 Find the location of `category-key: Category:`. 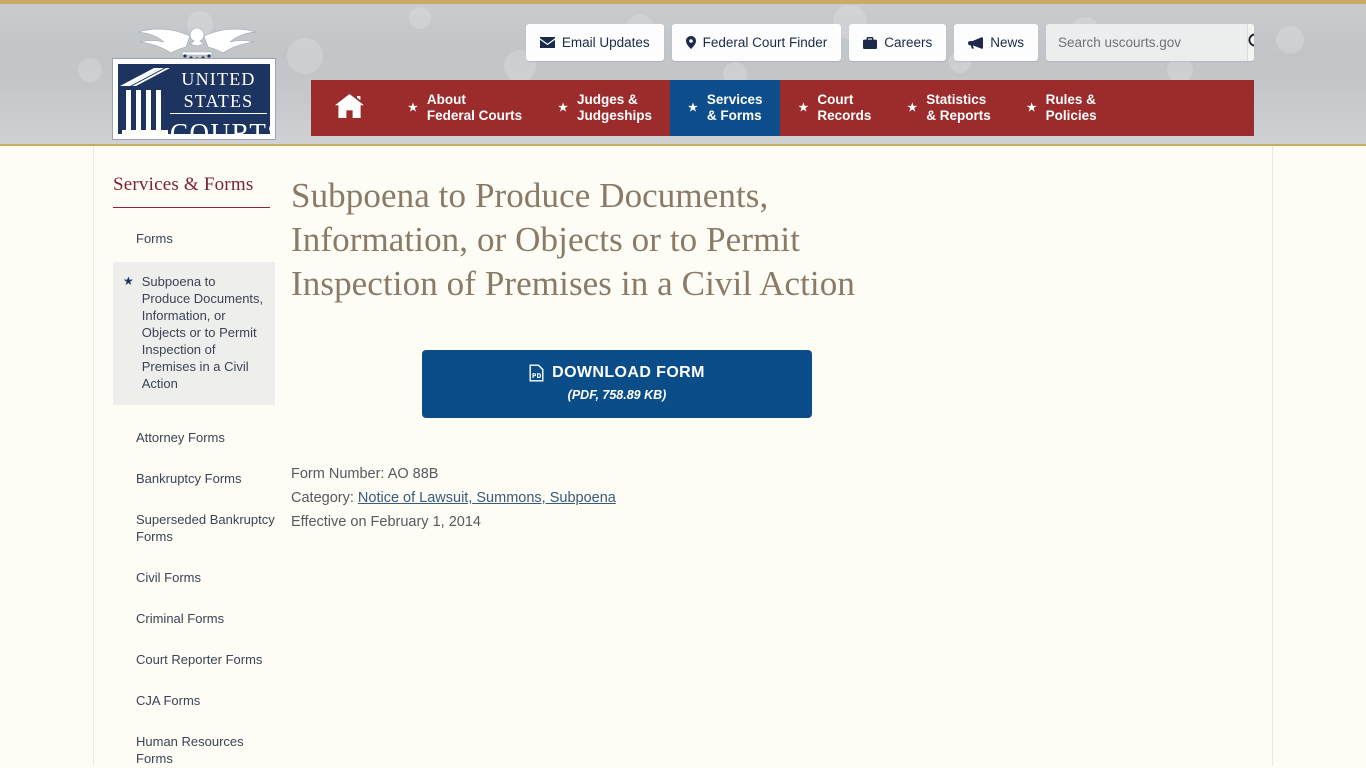

category-key: Category: is located at coordinates (322, 498).